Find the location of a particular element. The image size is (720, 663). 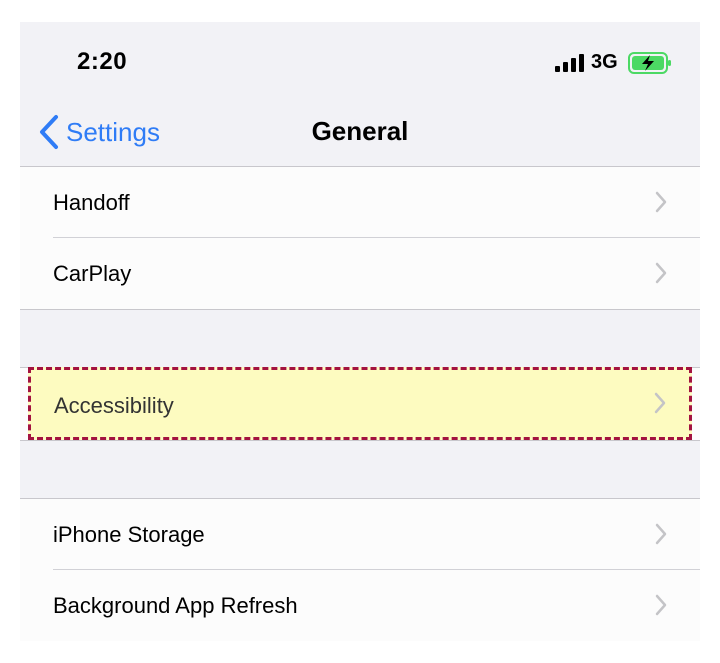

list-item-carplay: CarPlay is located at coordinates (360, 273).